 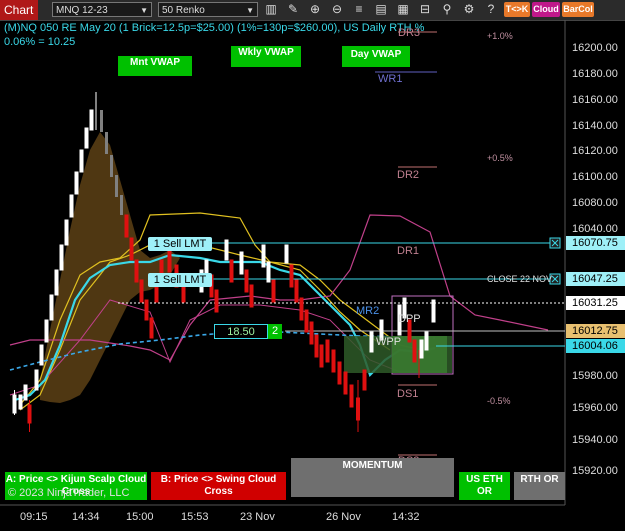 What do you see at coordinates (180, 244) in the screenshot?
I see `sell-limit-order-1: 1 Sell LMT` at bounding box center [180, 244].